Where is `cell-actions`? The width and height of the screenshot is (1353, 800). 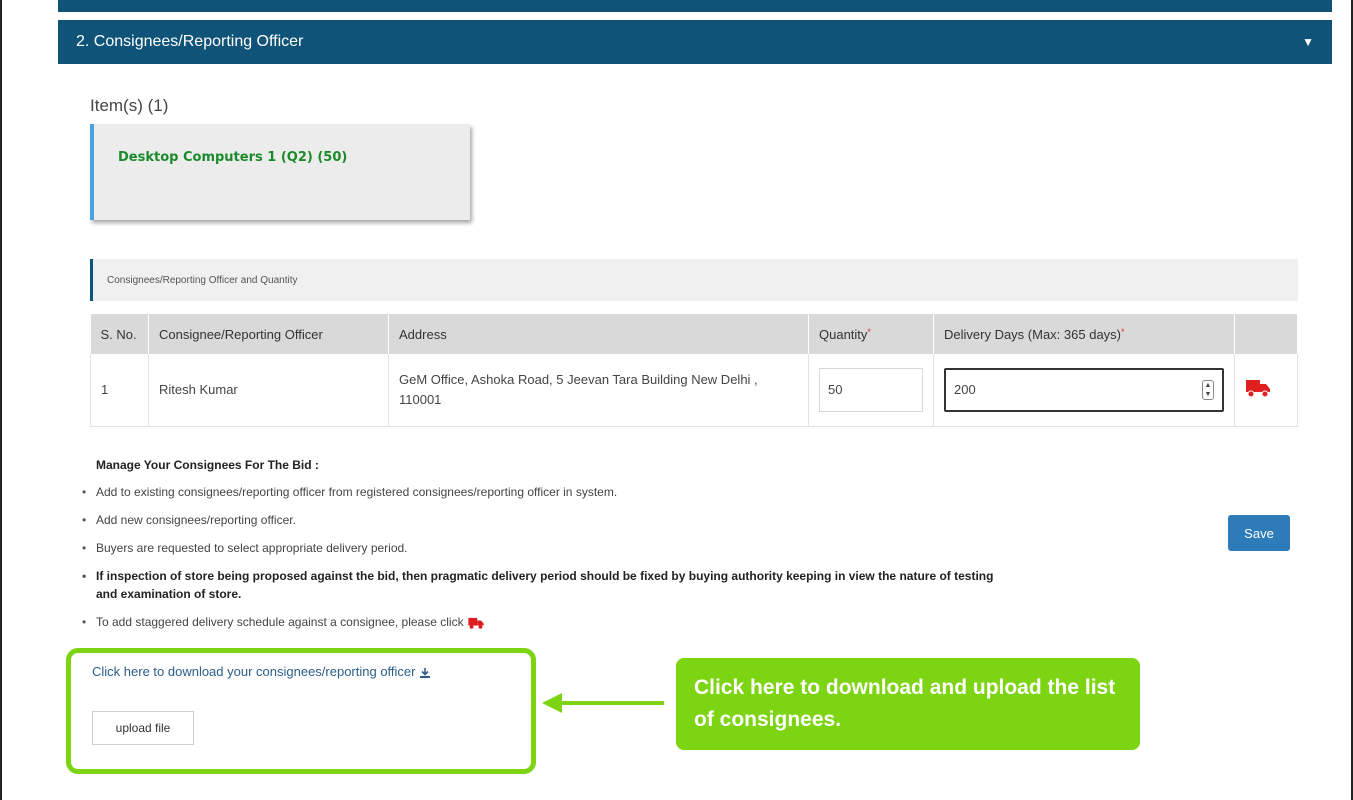 cell-actions is located at coordinates (1266, 390).